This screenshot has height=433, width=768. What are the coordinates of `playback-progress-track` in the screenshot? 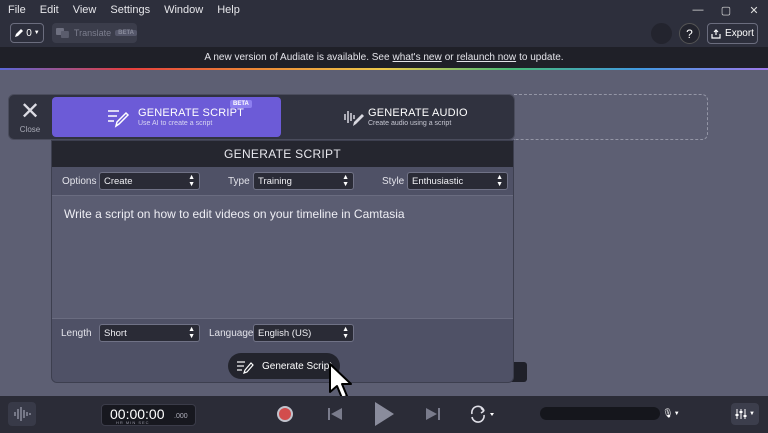 It's located at (600, 413).